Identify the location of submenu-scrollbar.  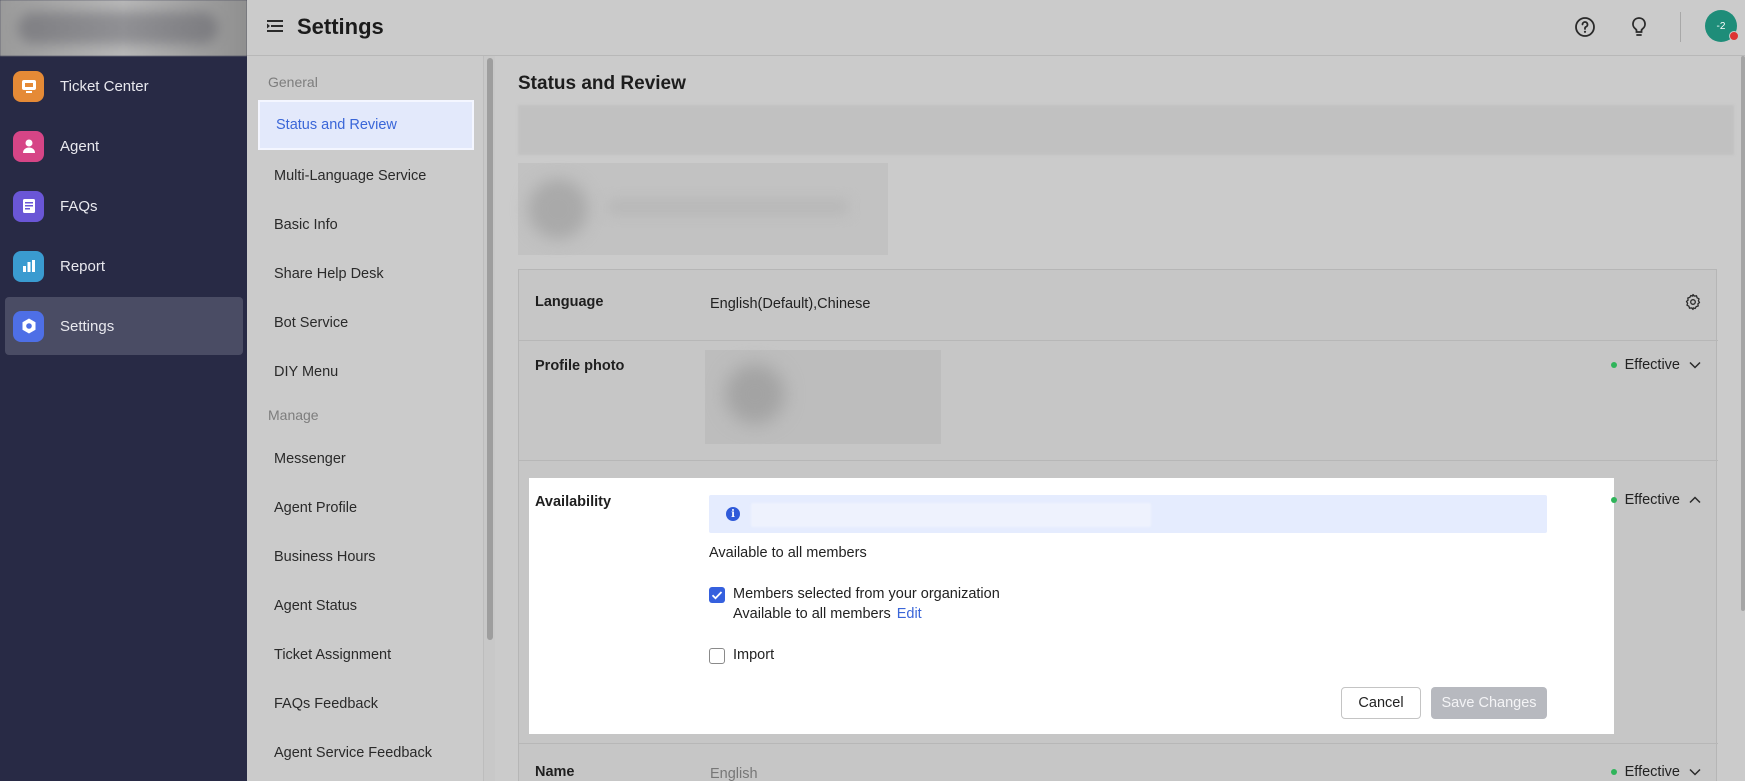
(490, 349).